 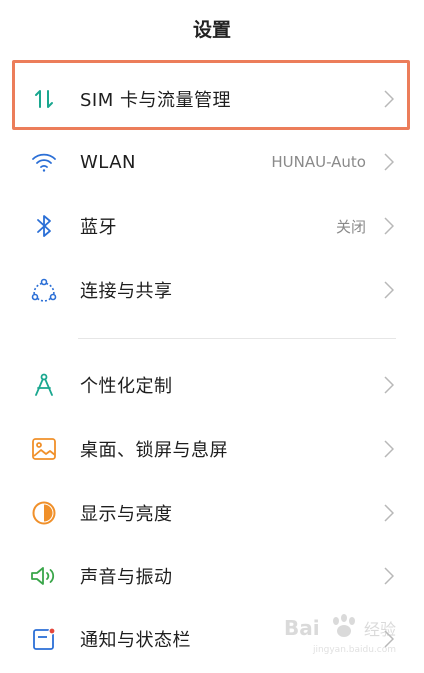 What do you see at coordinates (237, 338) in the screenshot?
I see `section-divider` at bounding box center [237, 338].